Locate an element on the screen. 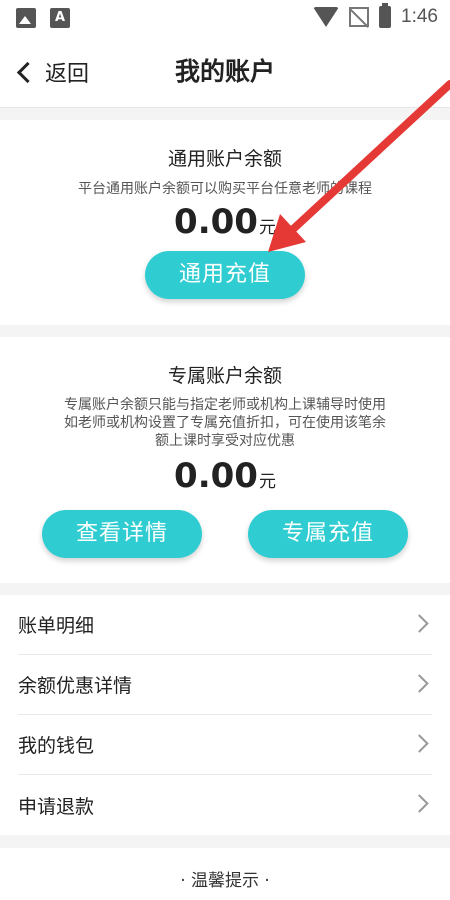  font-icon: A is located at coordinates (60, 18).